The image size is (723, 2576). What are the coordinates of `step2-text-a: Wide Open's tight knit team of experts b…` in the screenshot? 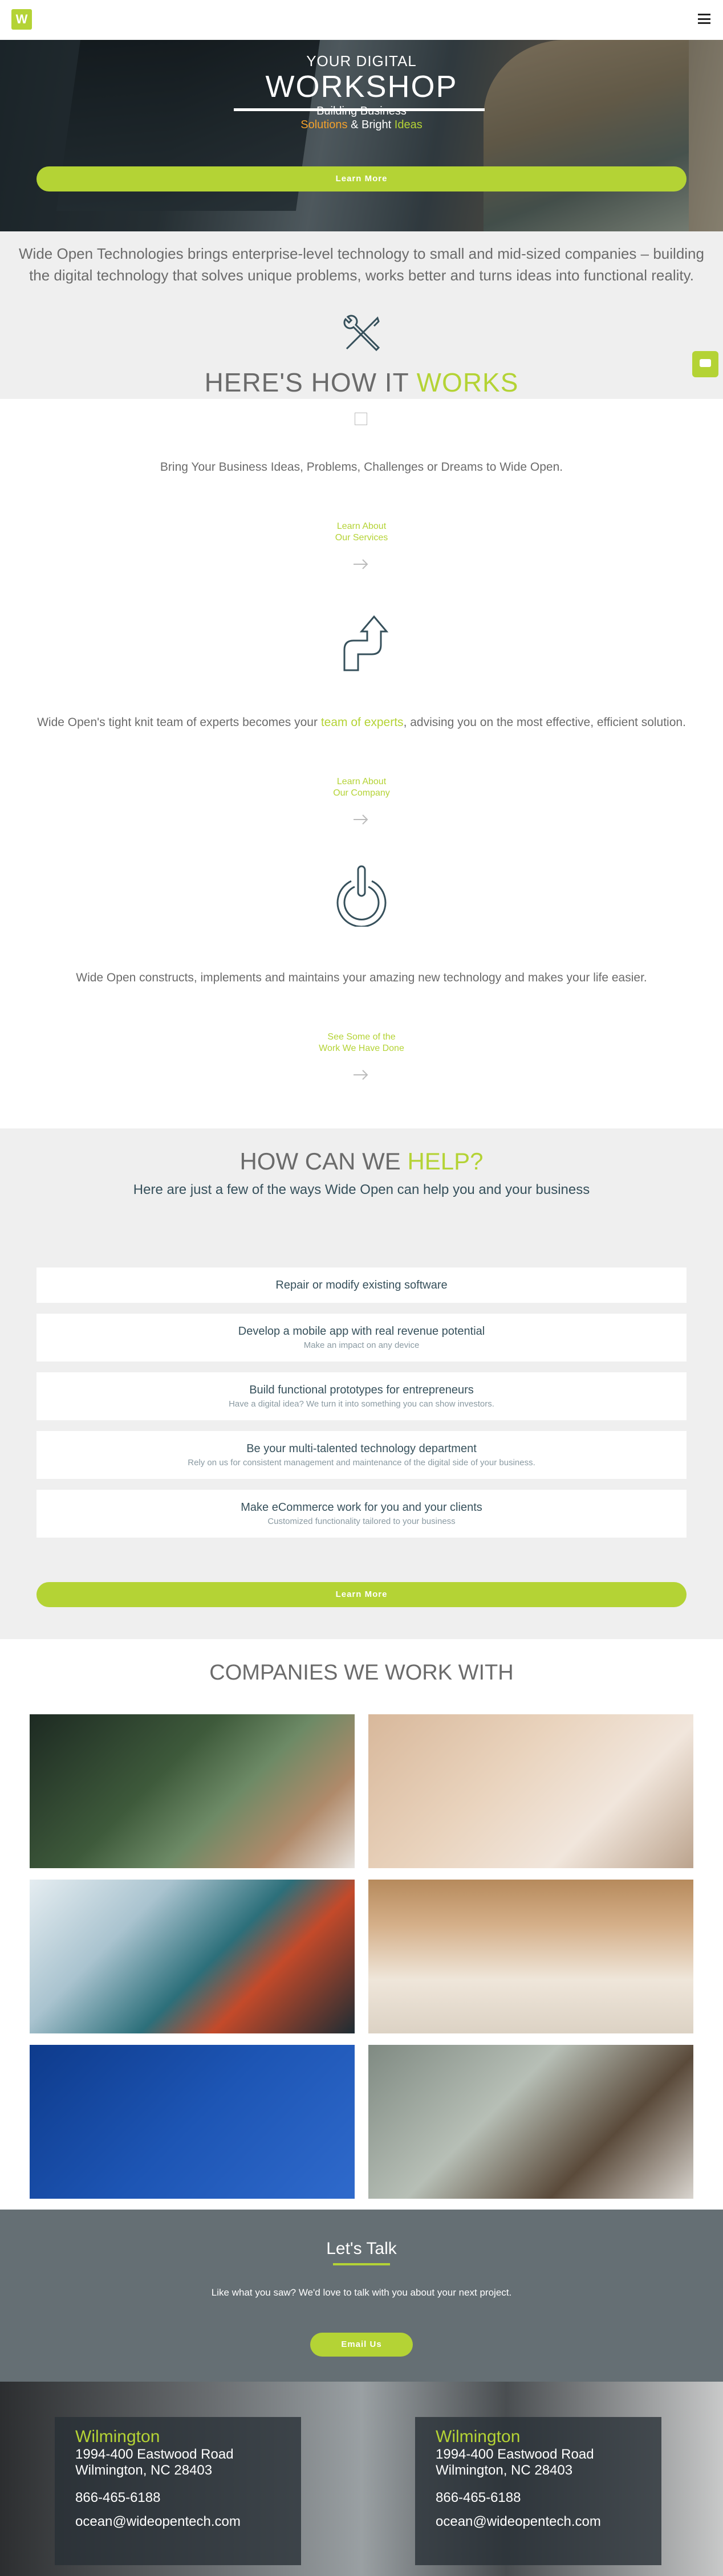 It's located at (179, 722).